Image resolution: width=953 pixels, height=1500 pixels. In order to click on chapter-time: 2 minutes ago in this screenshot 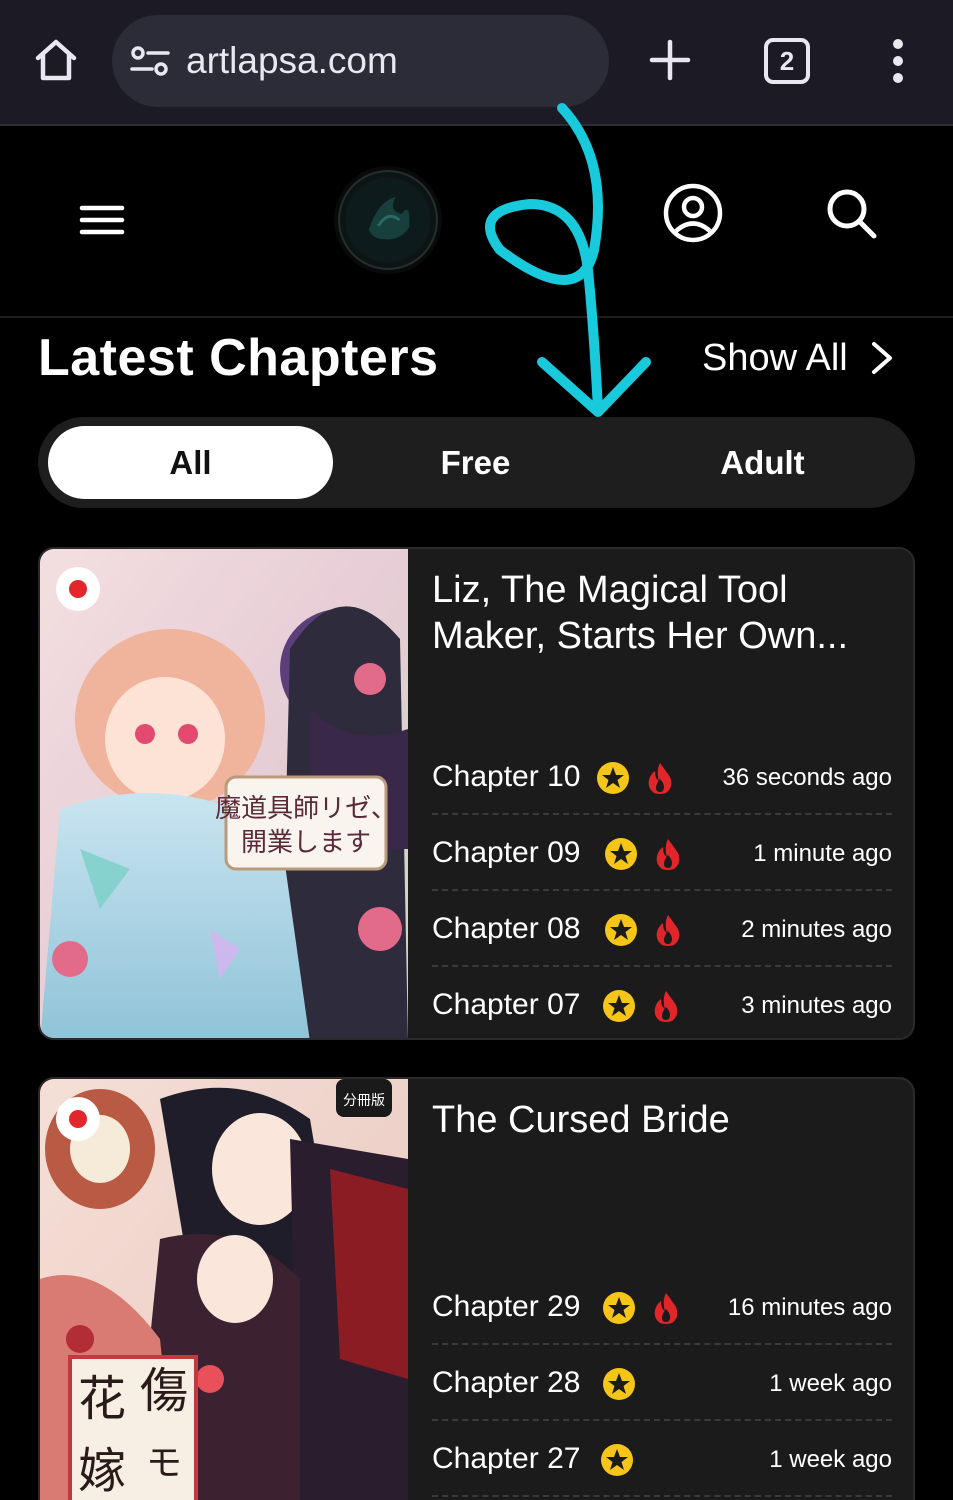, I will do `click(816, 929)`.